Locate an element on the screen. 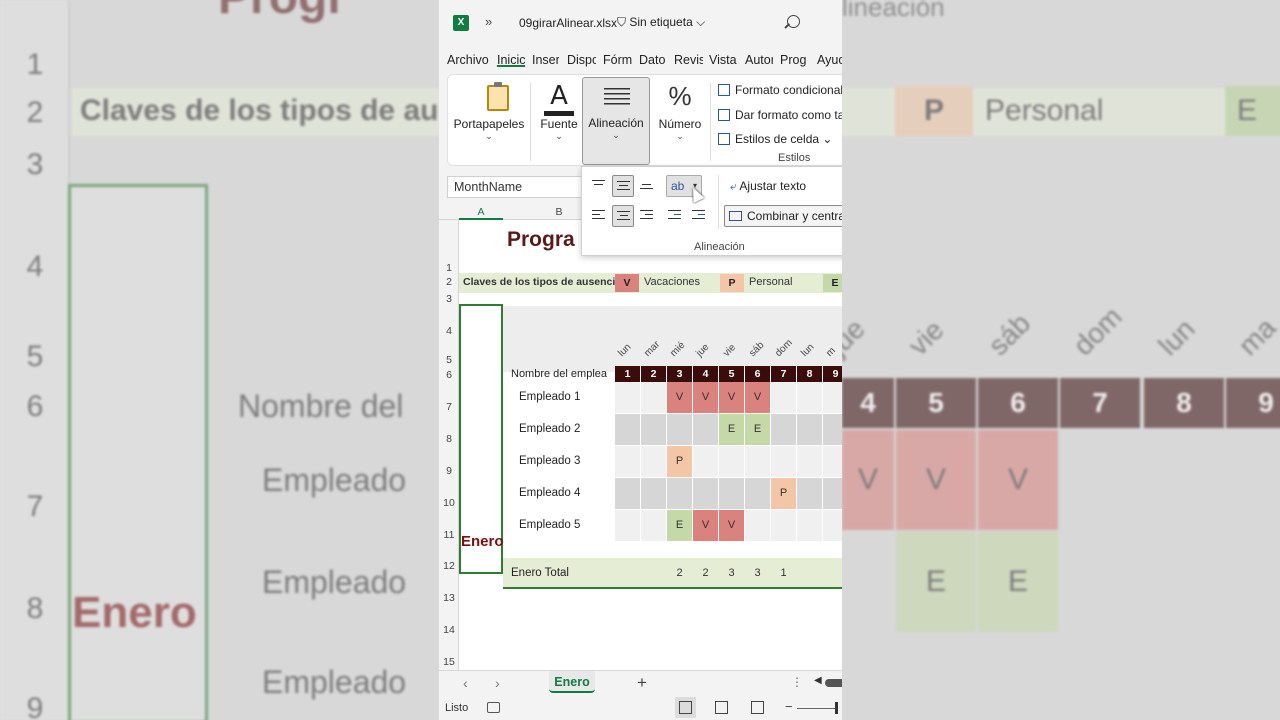  add-sheet-icon: + is located at coordinates (642, 683).